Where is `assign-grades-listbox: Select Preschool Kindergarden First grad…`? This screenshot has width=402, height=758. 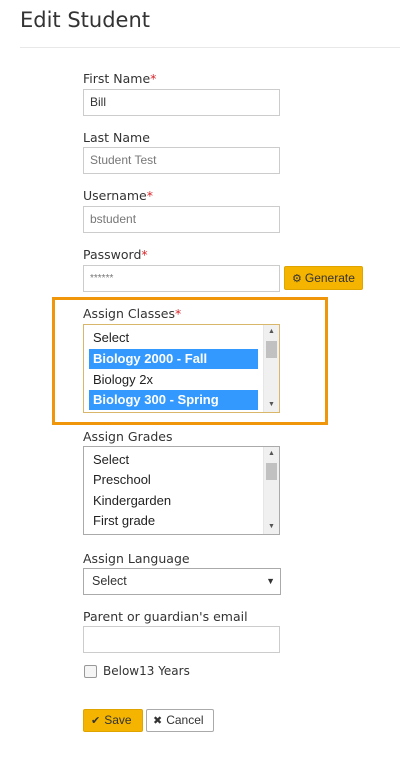 assign-grades-listbox: Select Preschool Kindergarden First grad… is located at coordinates (181, 490).